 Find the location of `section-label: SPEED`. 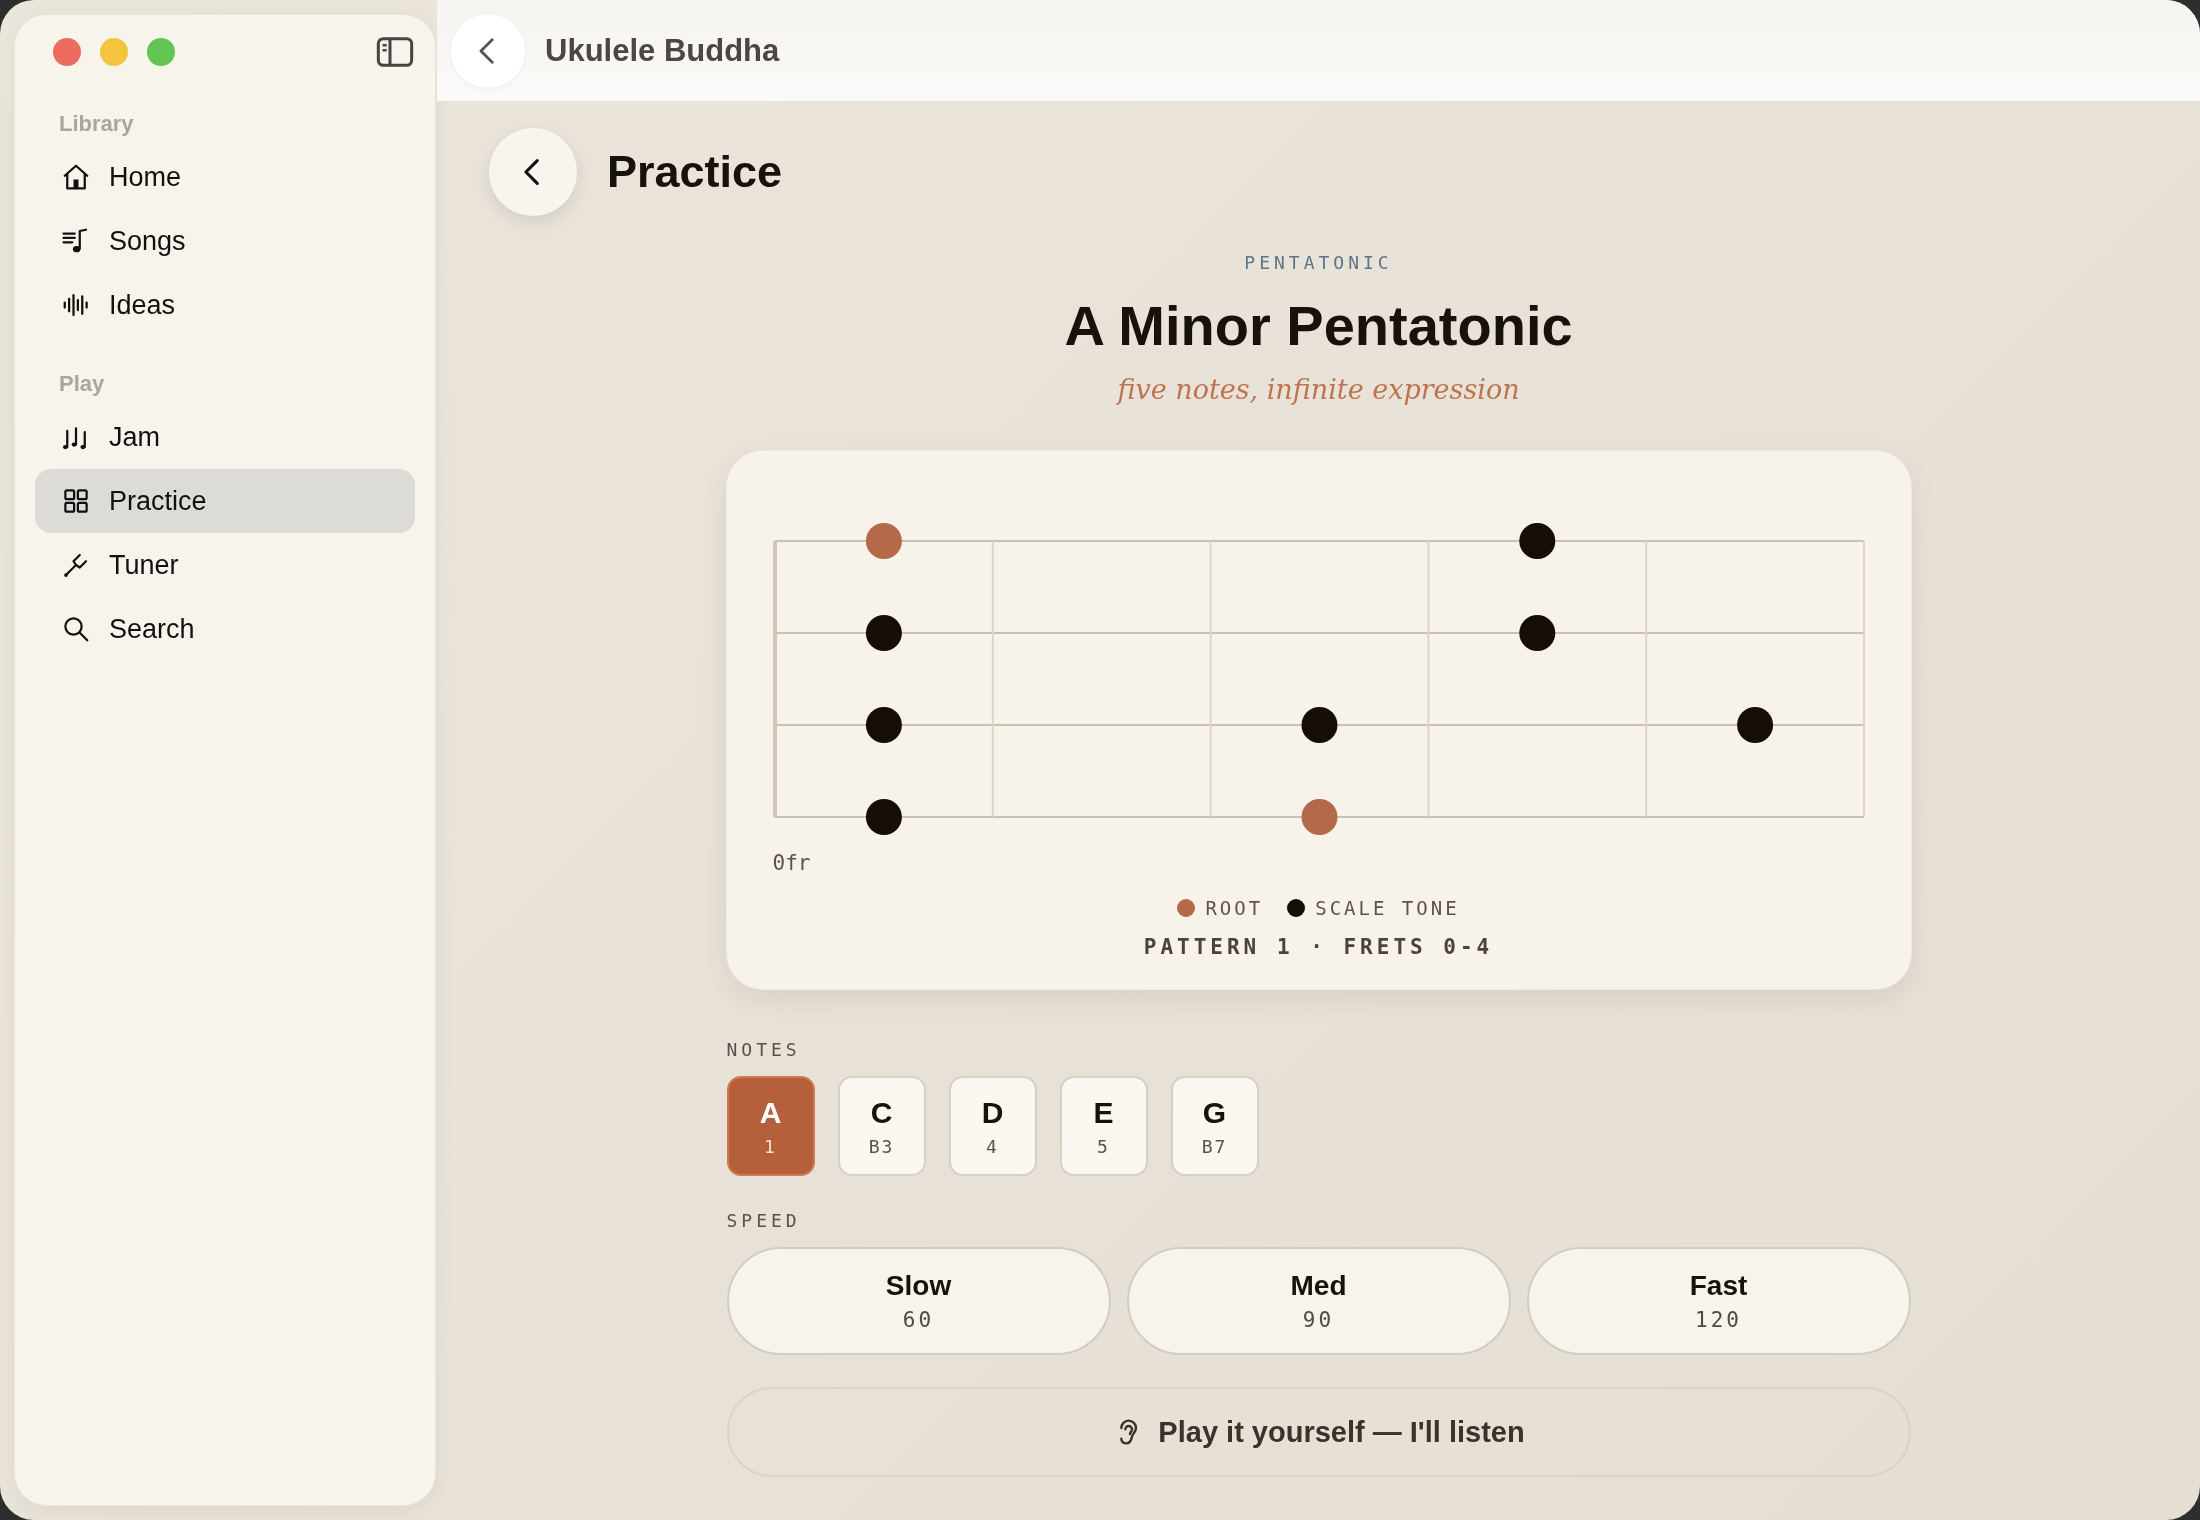

section-label: SPEED is located at coordinates (763, 1220).